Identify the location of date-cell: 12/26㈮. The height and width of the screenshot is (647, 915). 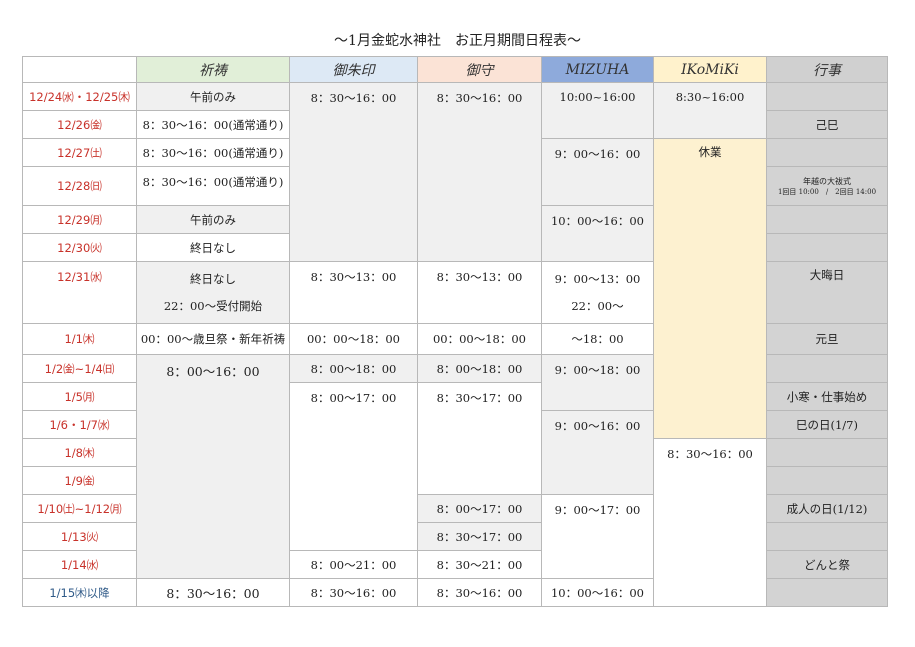
(79, 124).